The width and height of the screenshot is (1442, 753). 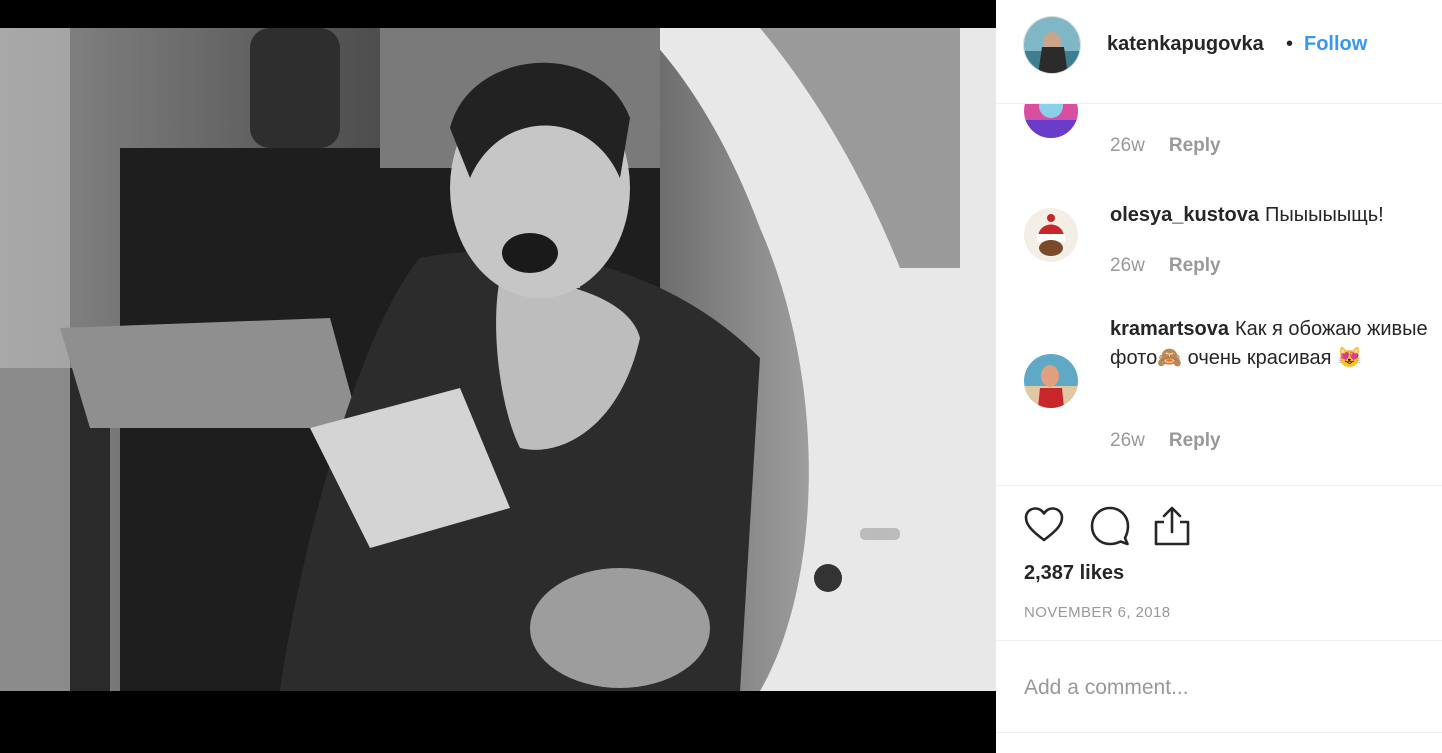 I want to click on add-comment-section, so click(x=1219, y=686).